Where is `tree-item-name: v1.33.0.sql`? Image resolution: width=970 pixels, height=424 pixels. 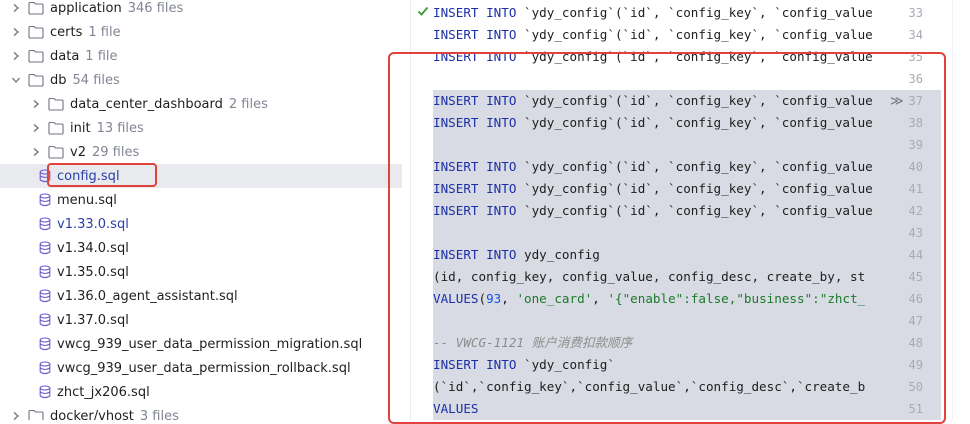
tree-item-name: v1.33.0.sql is located at coordinates (93, 224).